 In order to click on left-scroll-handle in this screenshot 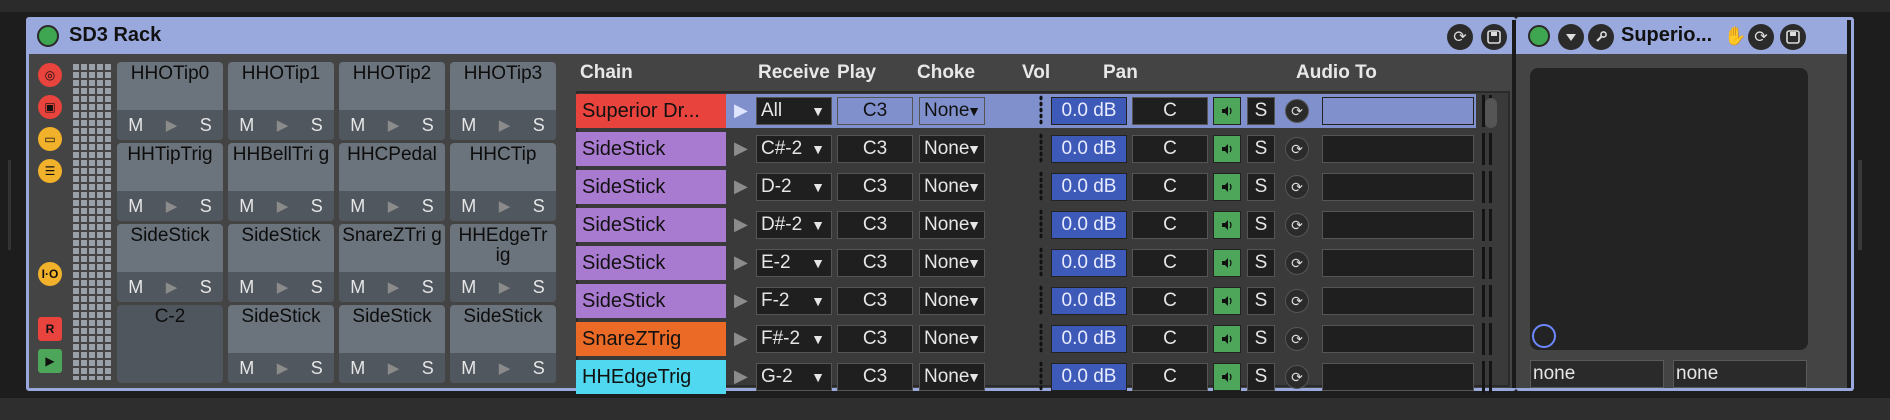, I will do `click(9, 205)`.